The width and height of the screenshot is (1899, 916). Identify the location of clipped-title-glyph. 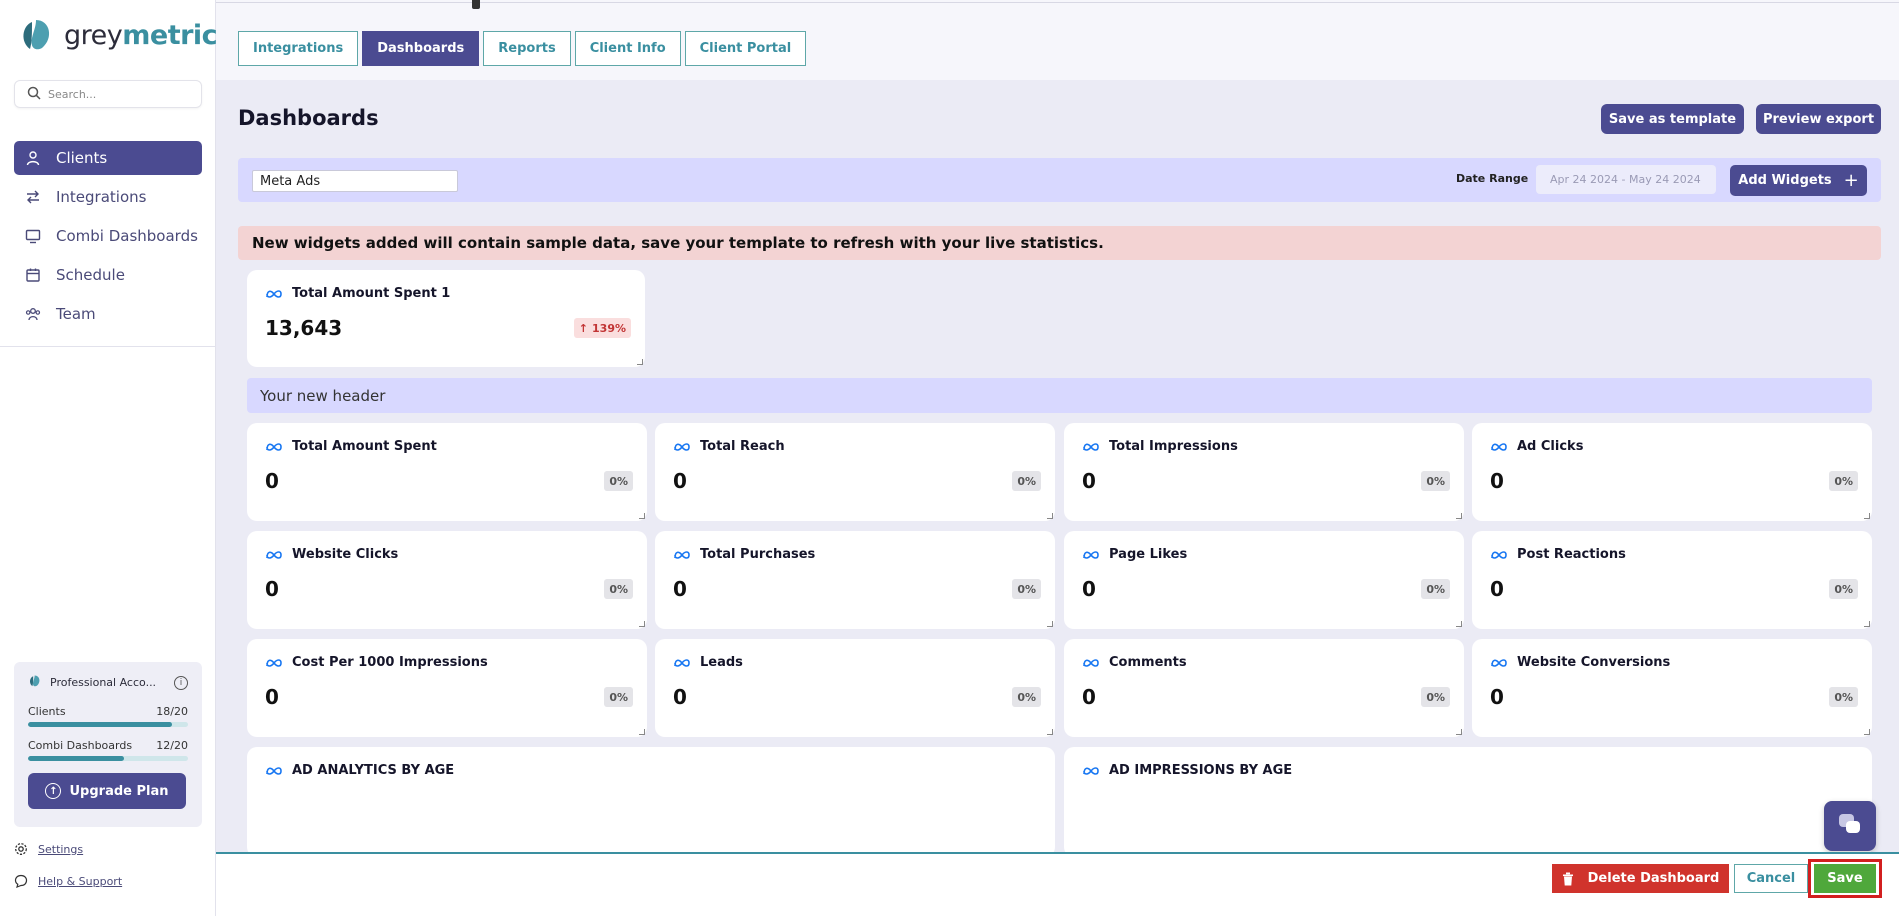
(476, 4).